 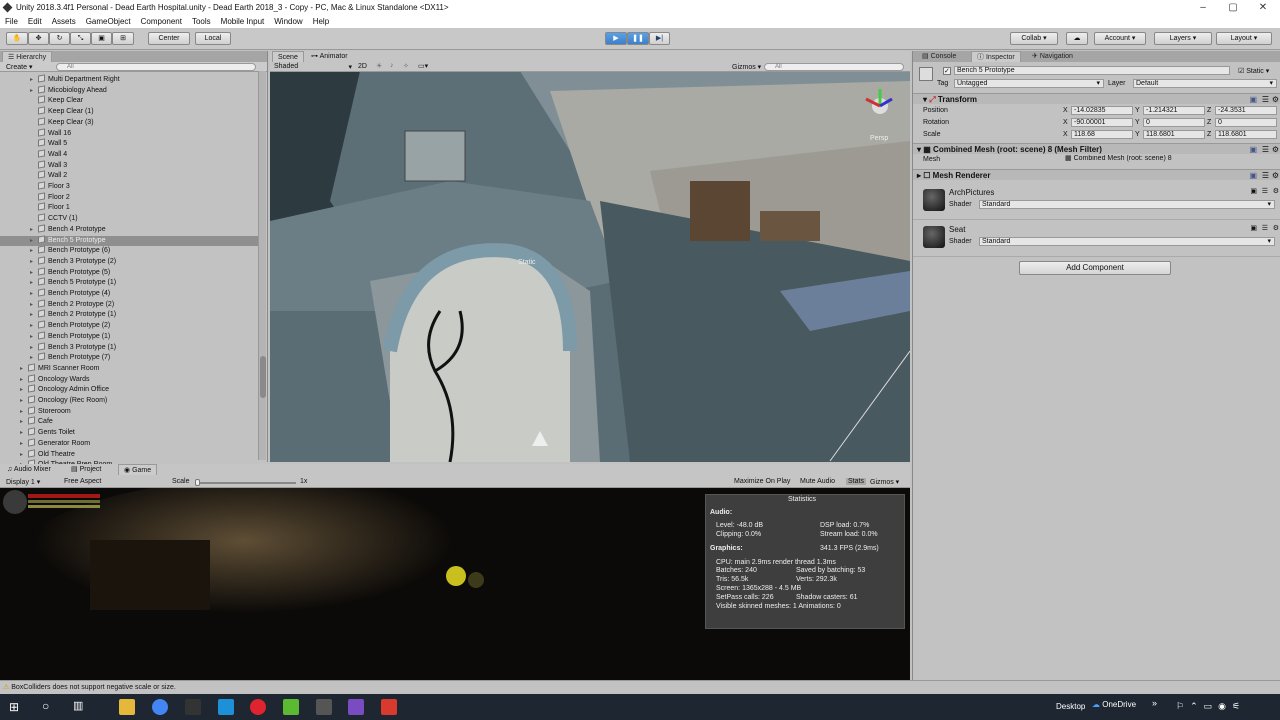 I want to click on unity-hub-icon, so click(x=193, y=707).